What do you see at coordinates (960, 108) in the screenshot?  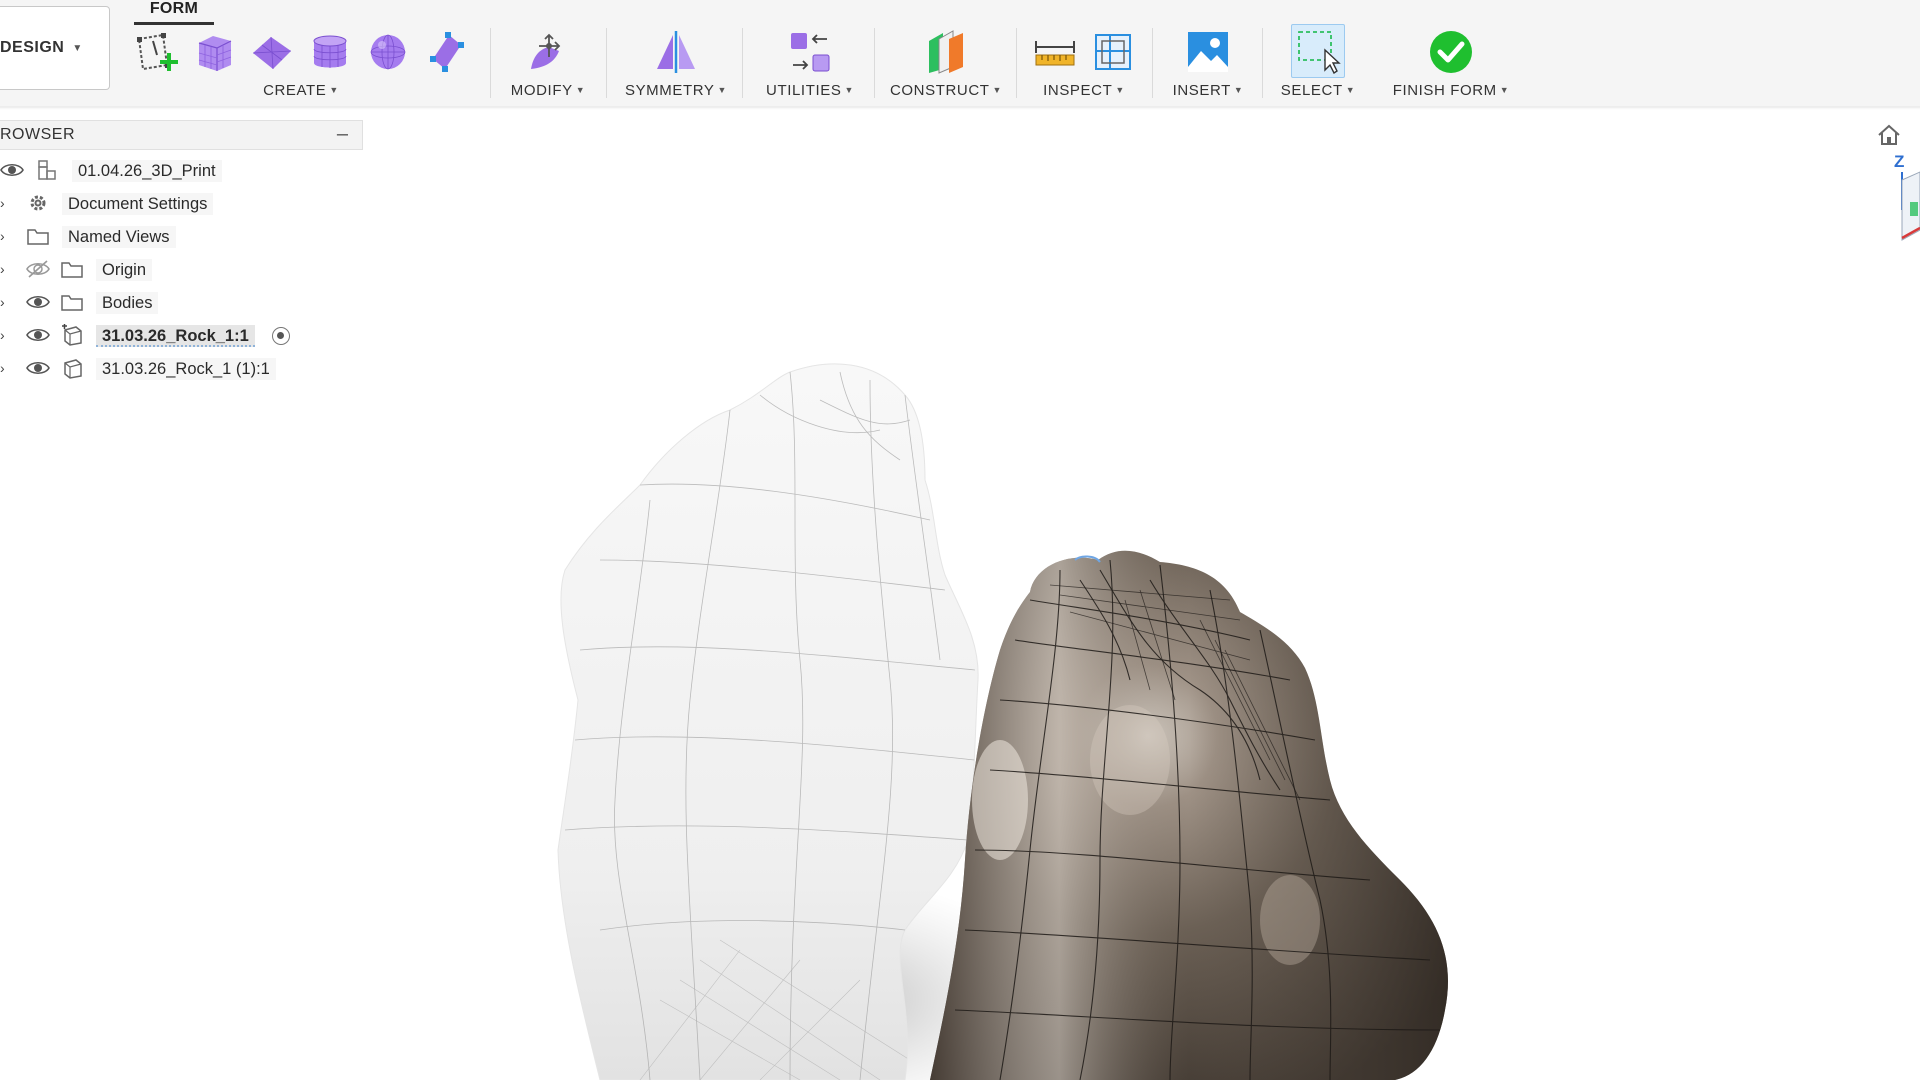 I see `toolbar-shadow` at bounding box center [960, 108].